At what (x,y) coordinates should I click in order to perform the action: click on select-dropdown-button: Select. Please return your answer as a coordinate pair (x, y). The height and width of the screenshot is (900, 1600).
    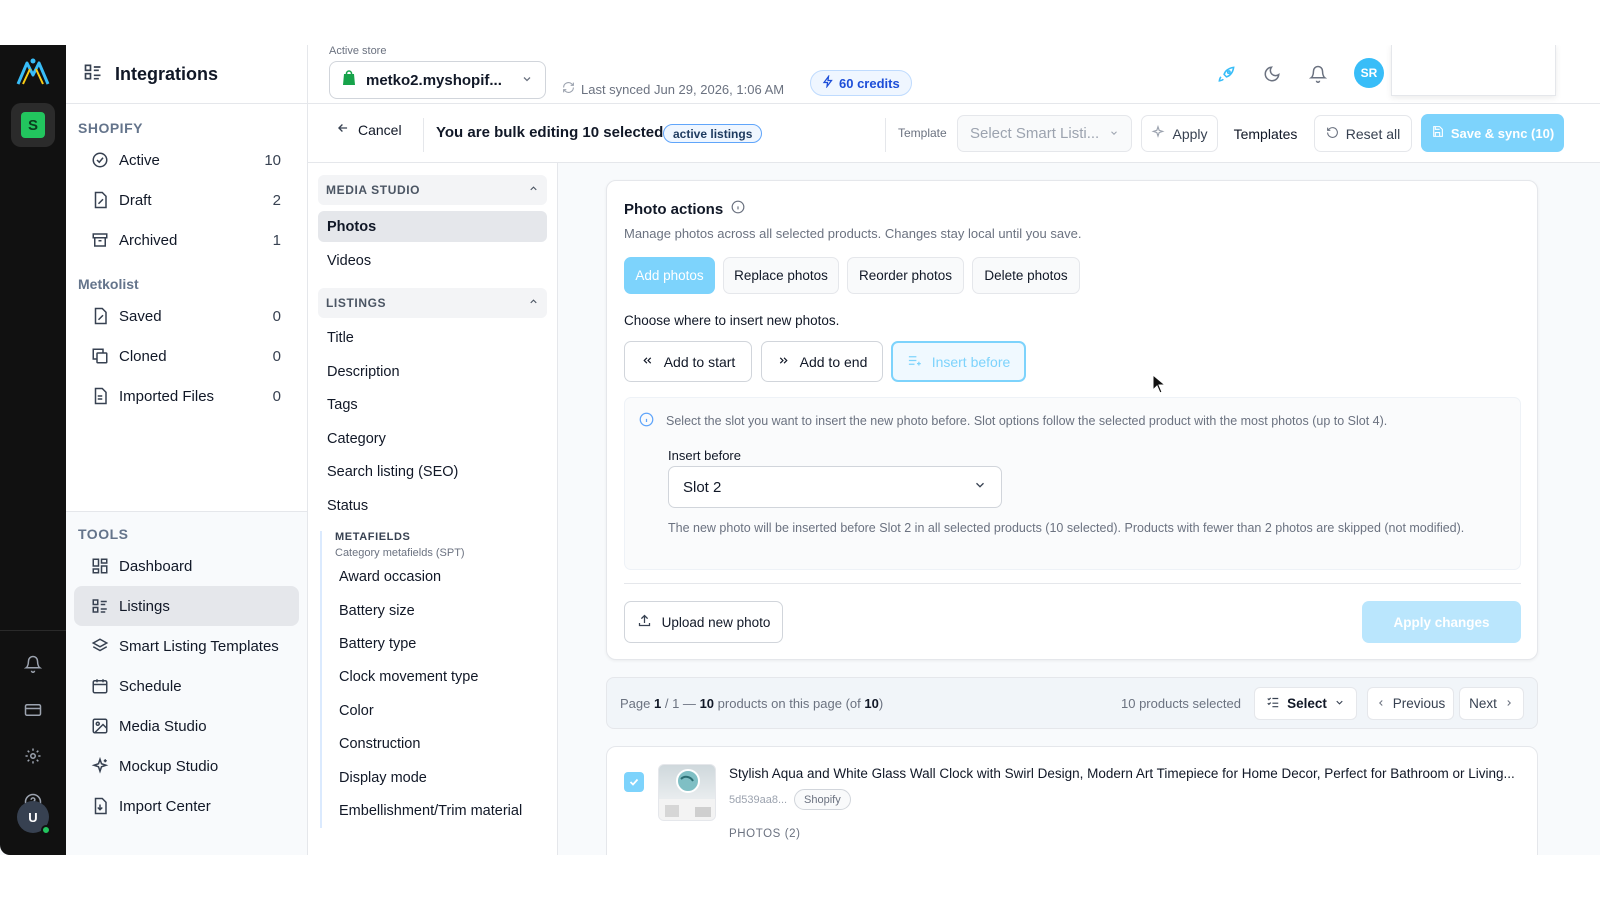
    Looking at the image, I should click on (1305, 703).